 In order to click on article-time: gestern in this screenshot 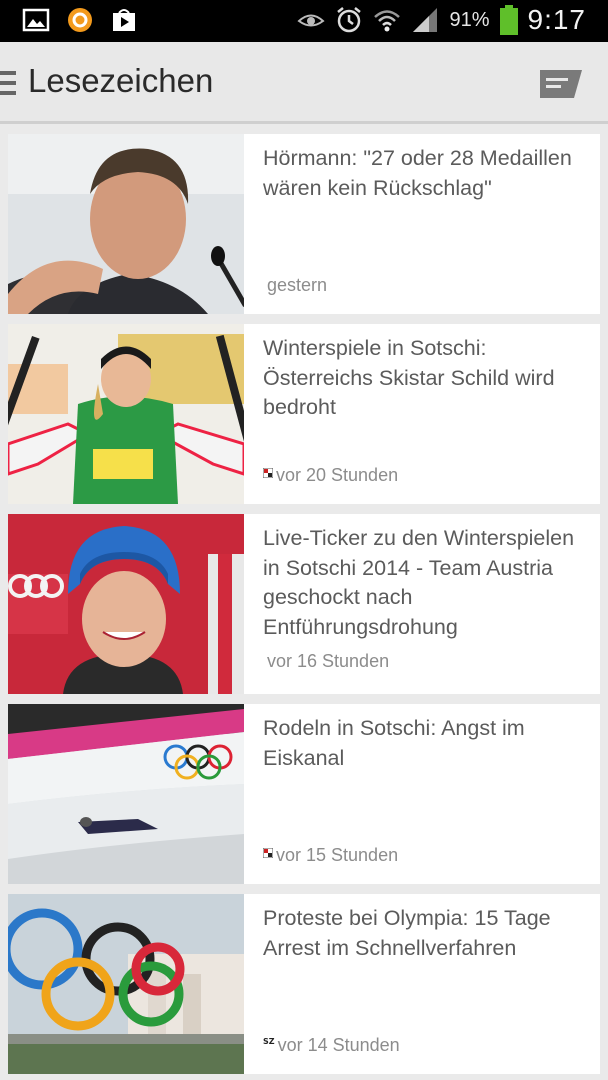, I will do `click(297, 285)`.